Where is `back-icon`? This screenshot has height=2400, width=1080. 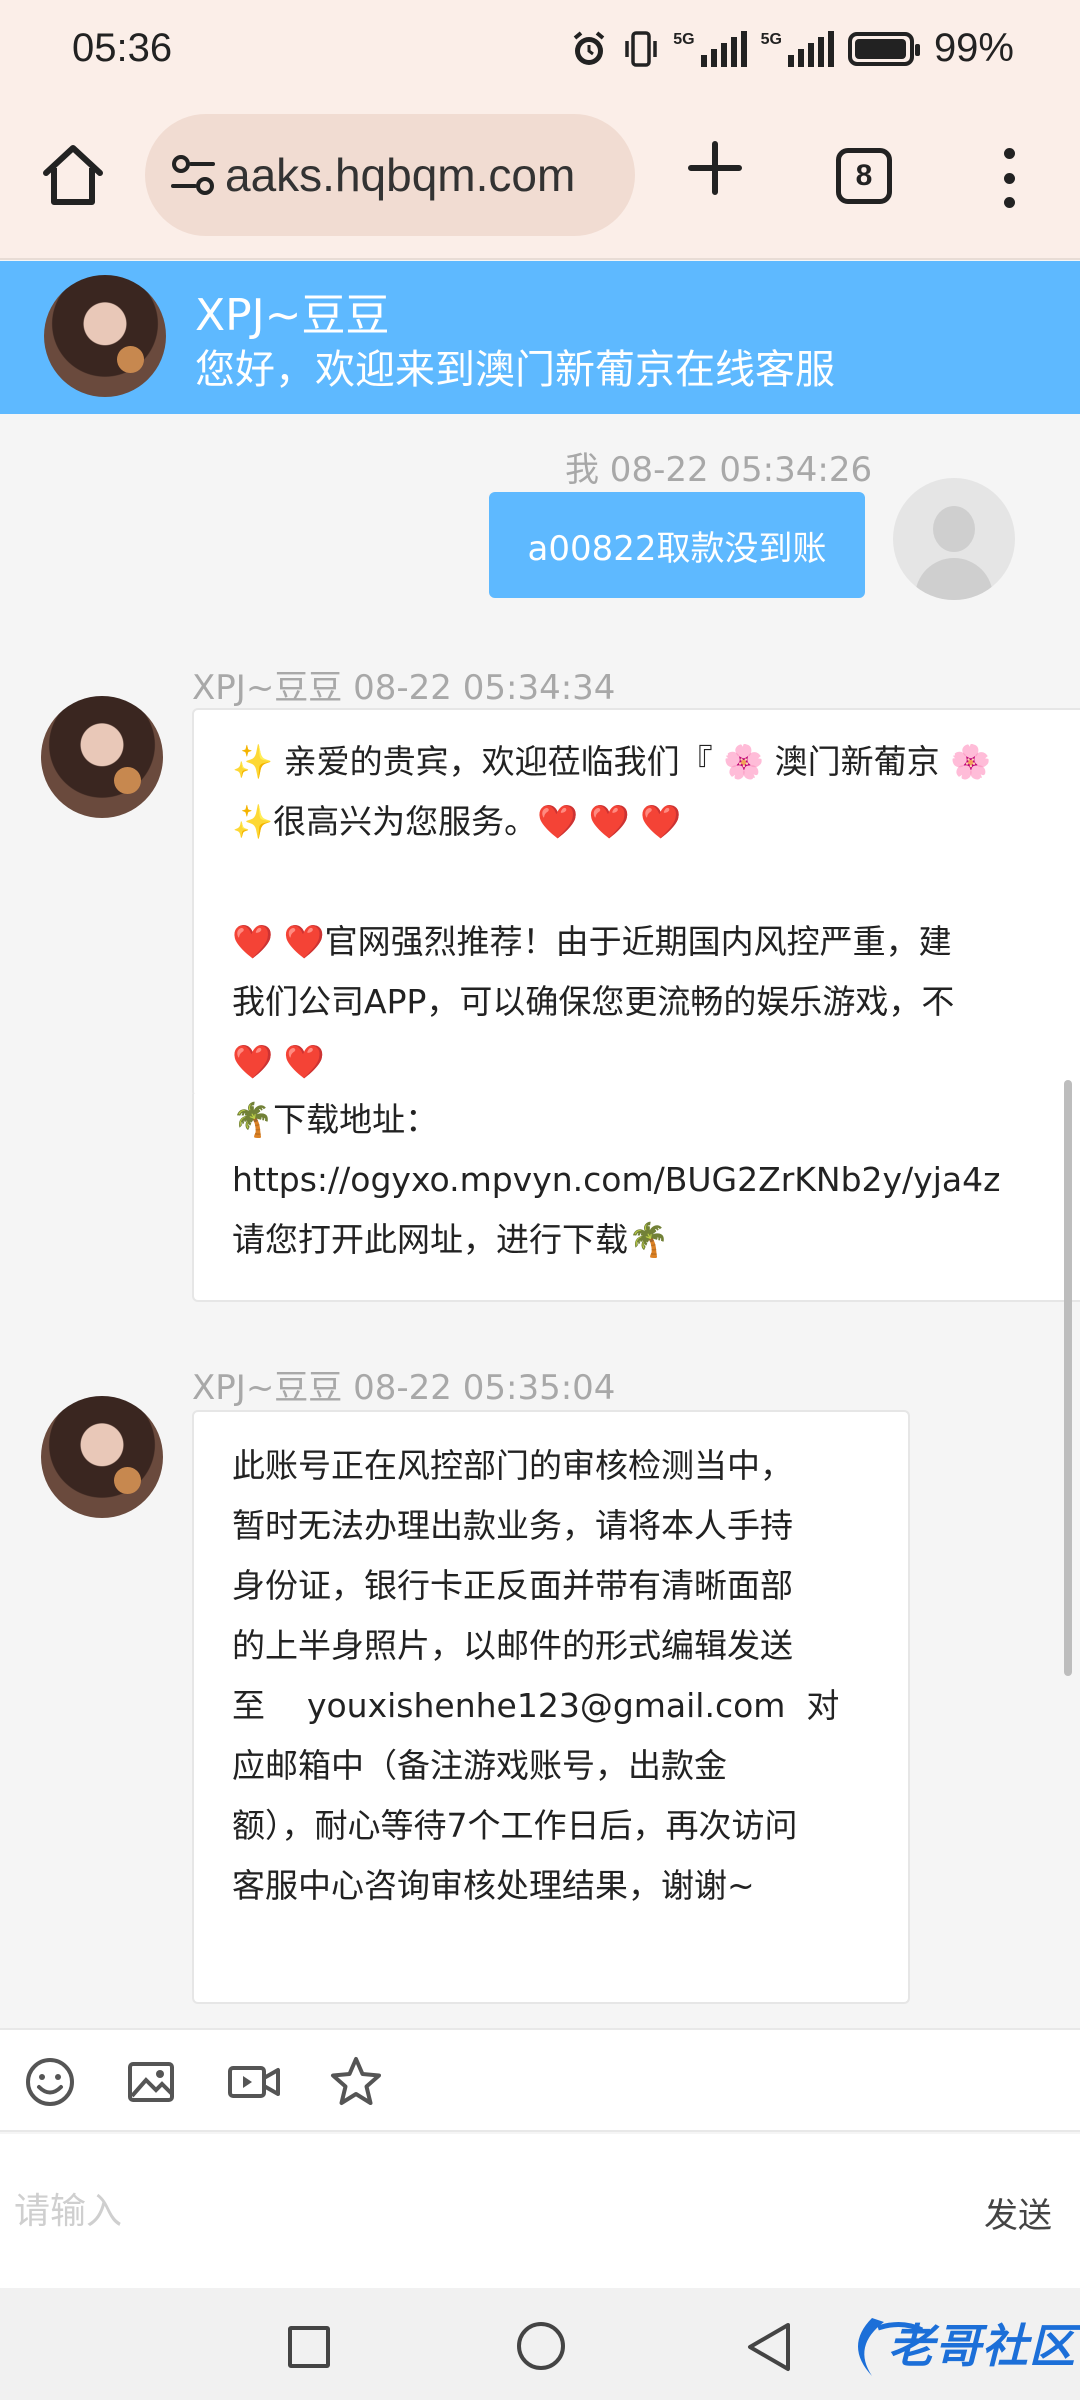
back-icon is located at coordinates (769, 2347).